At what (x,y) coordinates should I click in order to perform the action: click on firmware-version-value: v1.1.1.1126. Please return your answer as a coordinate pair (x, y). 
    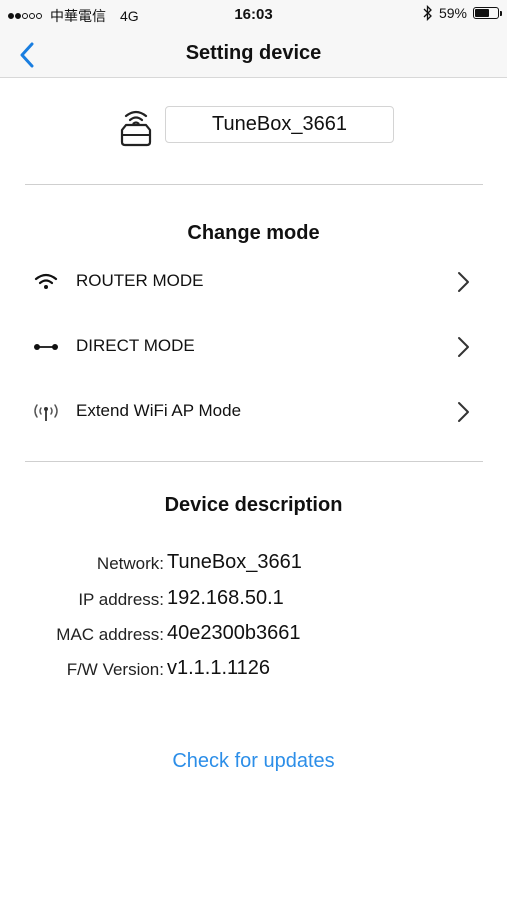
    Looking at the image, I should click on (219, 668).